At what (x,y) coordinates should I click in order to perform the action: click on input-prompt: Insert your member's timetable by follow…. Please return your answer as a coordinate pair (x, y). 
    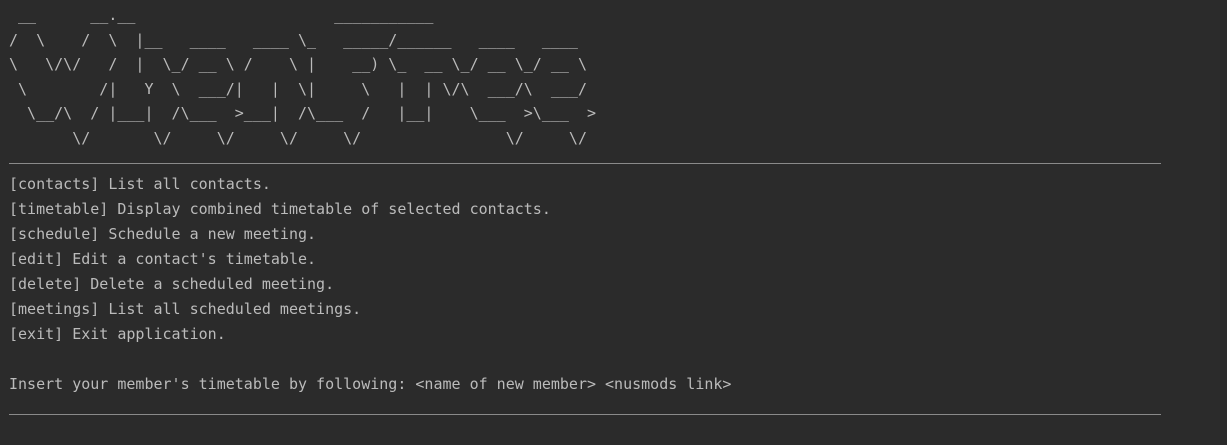
    Looking at the image, I should click on (370, 383).